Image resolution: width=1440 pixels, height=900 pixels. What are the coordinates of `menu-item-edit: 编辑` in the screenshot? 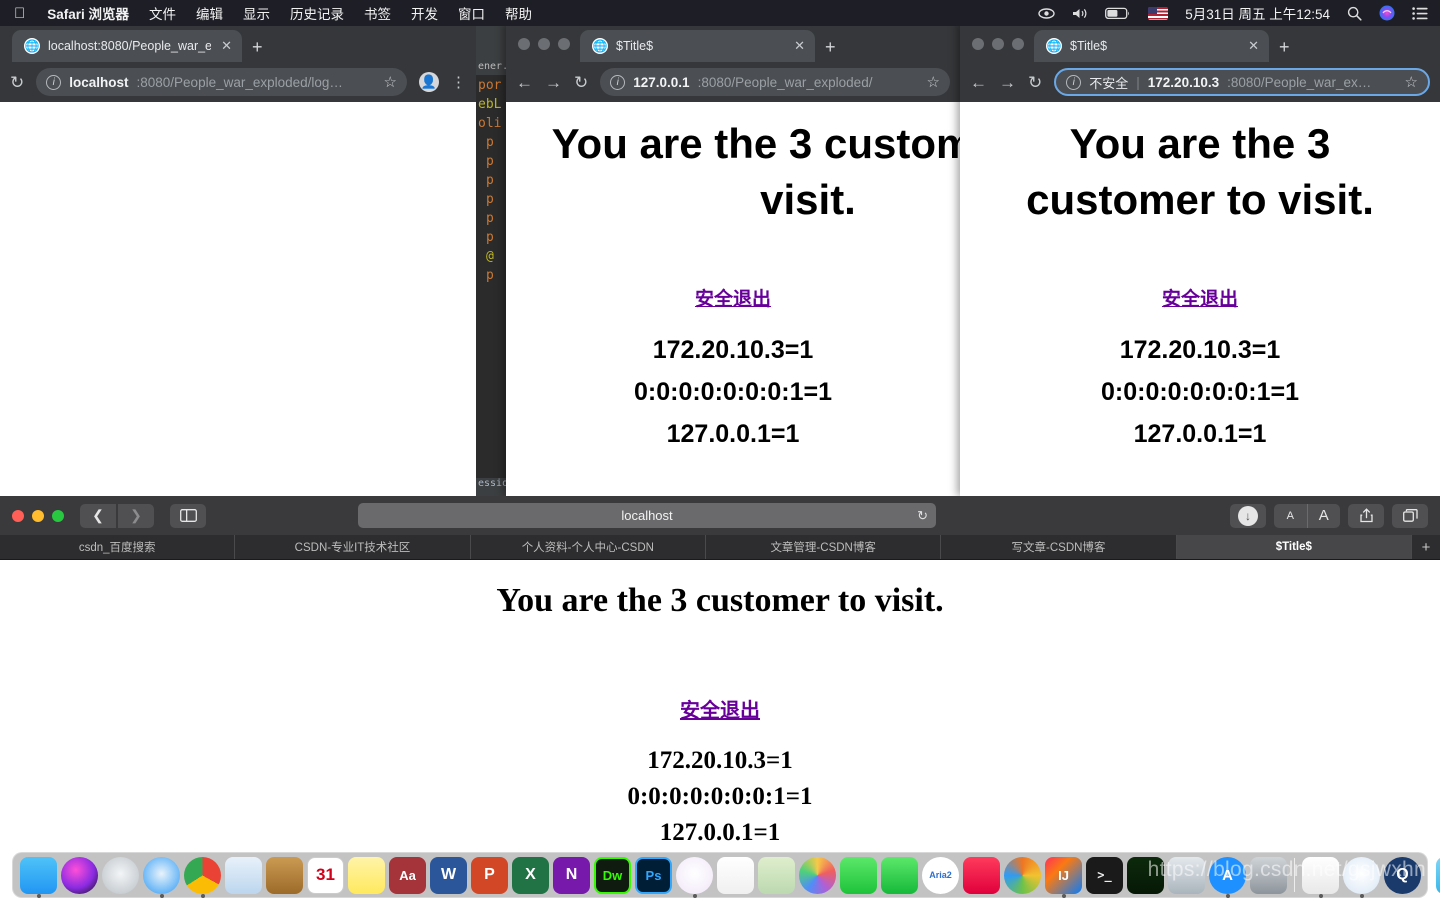 It's located at (209, 13).